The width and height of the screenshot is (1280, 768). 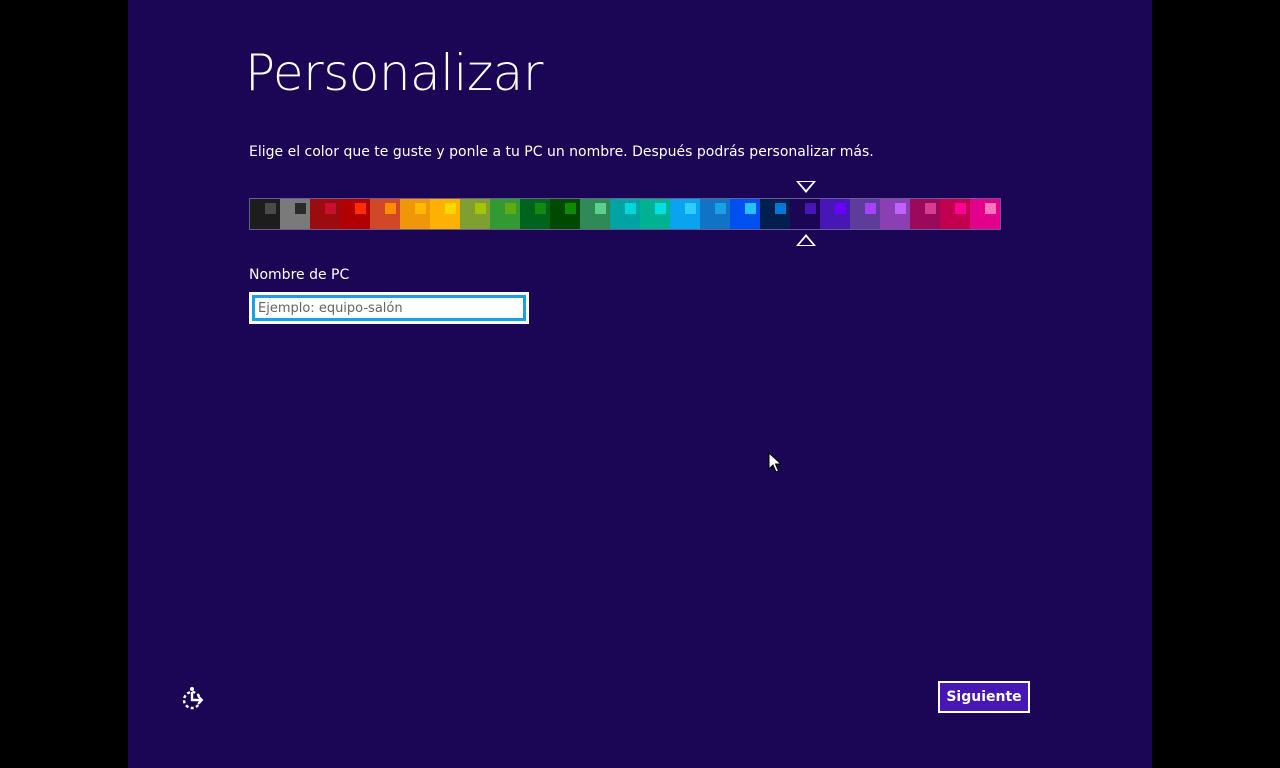 What do you see at coordinates (806, 187) in the screenshot?
I see `selected-color-marker-top` at bounding box center [806, 187].